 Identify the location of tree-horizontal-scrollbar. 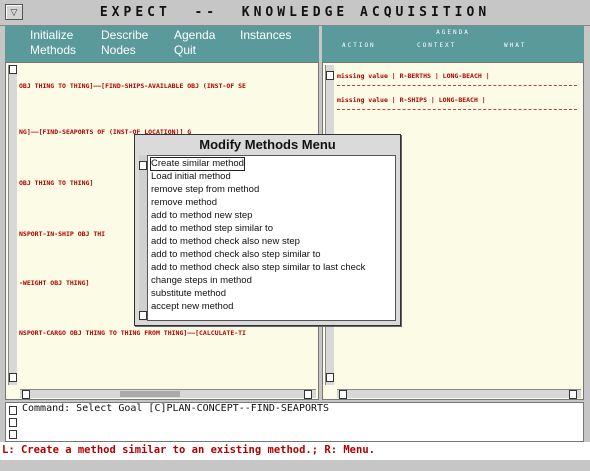
(168, 394).